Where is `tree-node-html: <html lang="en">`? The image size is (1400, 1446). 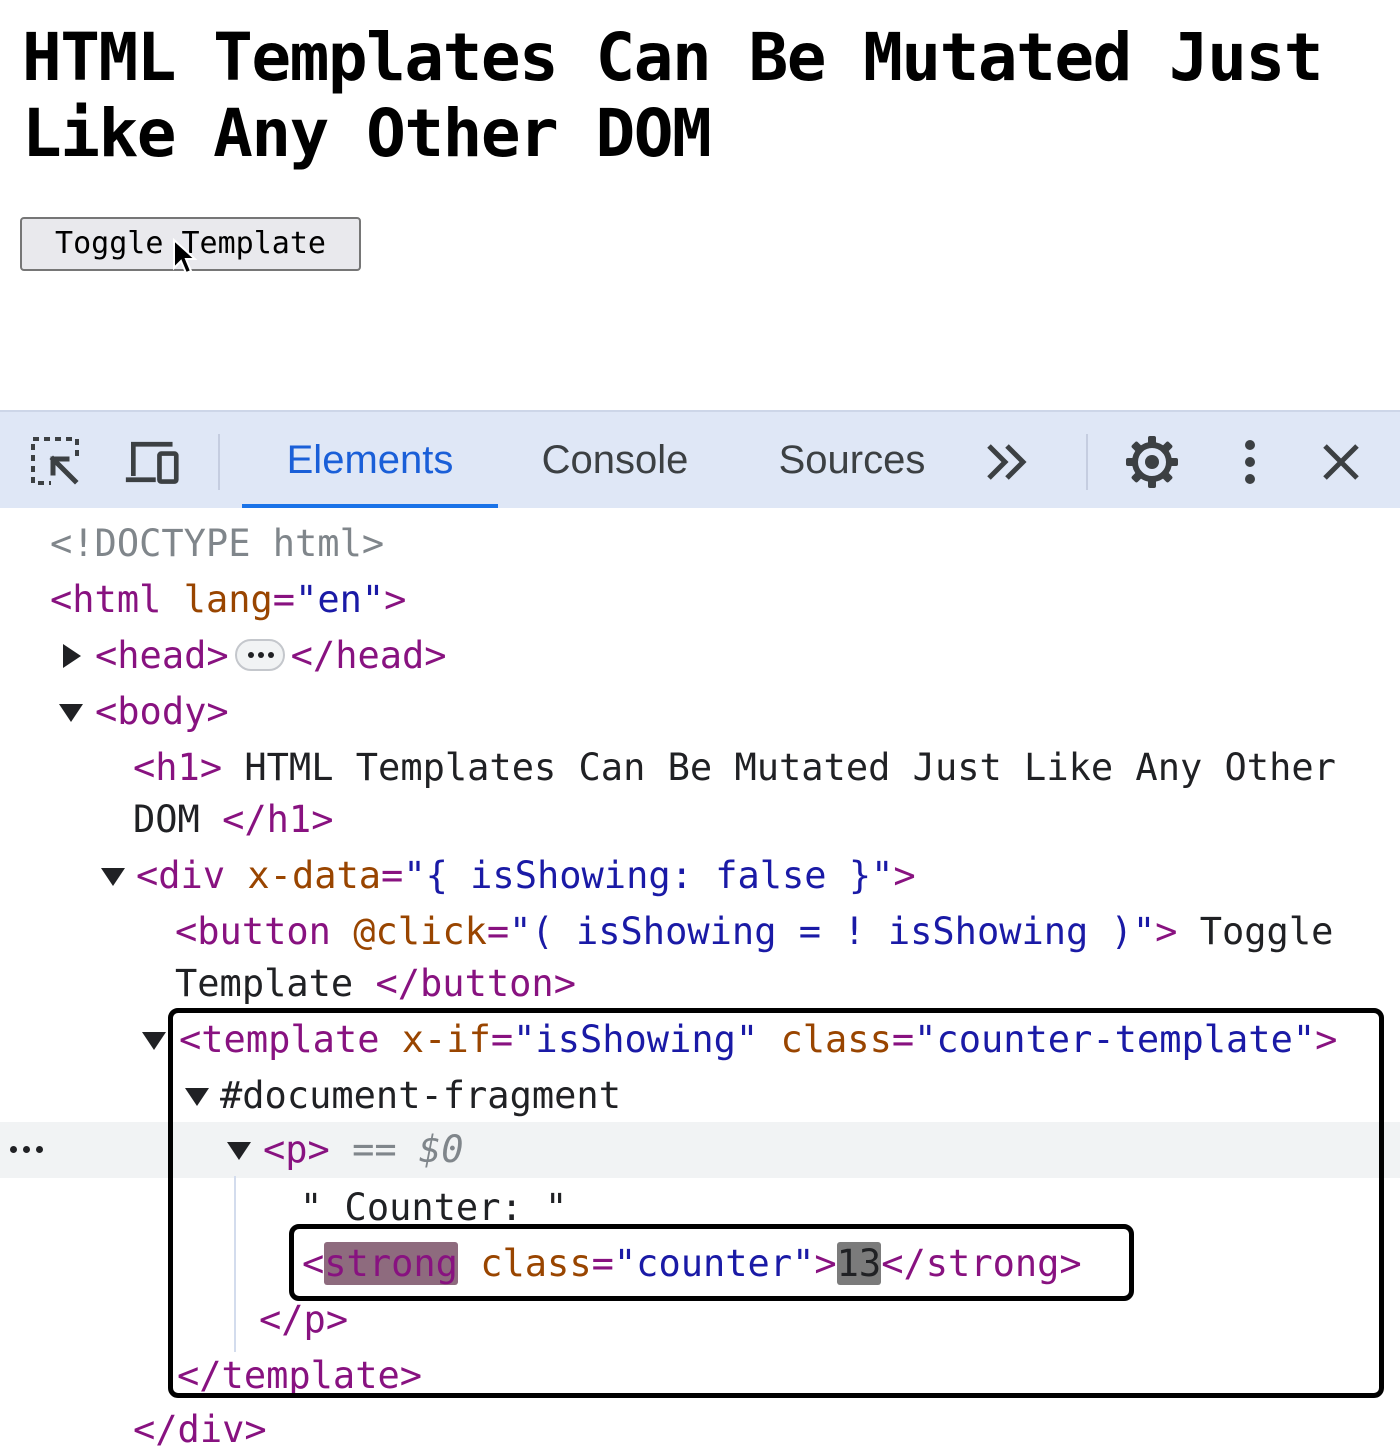
tree-node-html: <html lang="en"> is located at coordinates (700, 600).